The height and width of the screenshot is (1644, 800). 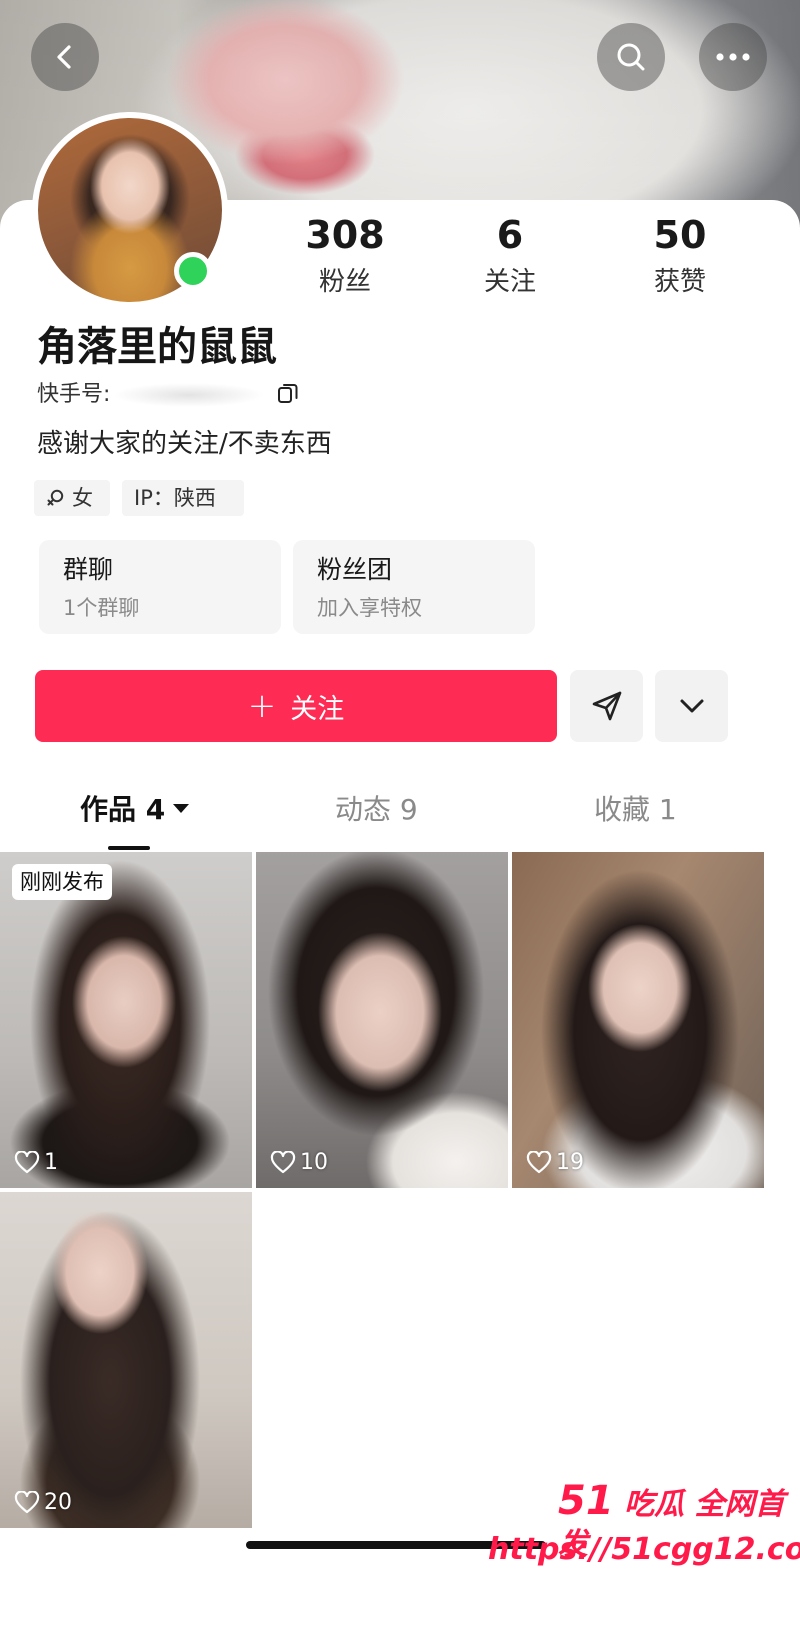 What do you see at coordinates (101, 608) in the screenshot?
I see `group-chat-subtitle: 1个群聊` at bounding box center [101, 608].